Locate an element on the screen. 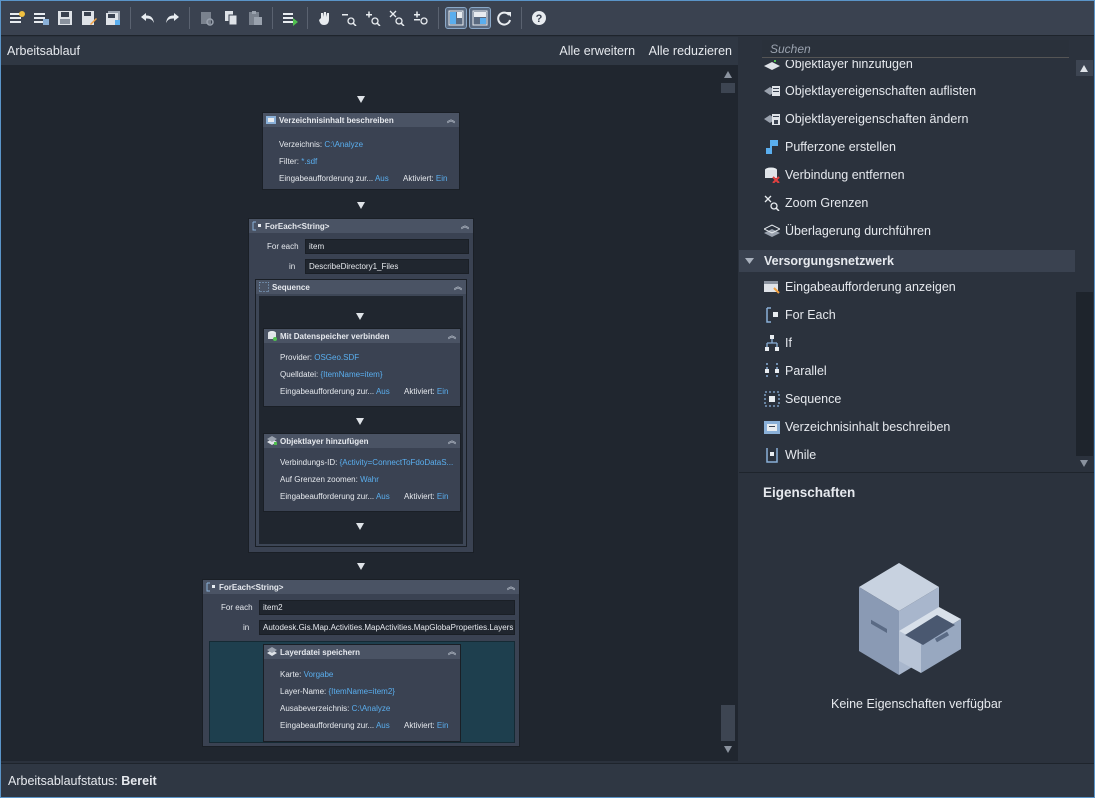  zoom-in-icon is located at coordinates (373, 18).